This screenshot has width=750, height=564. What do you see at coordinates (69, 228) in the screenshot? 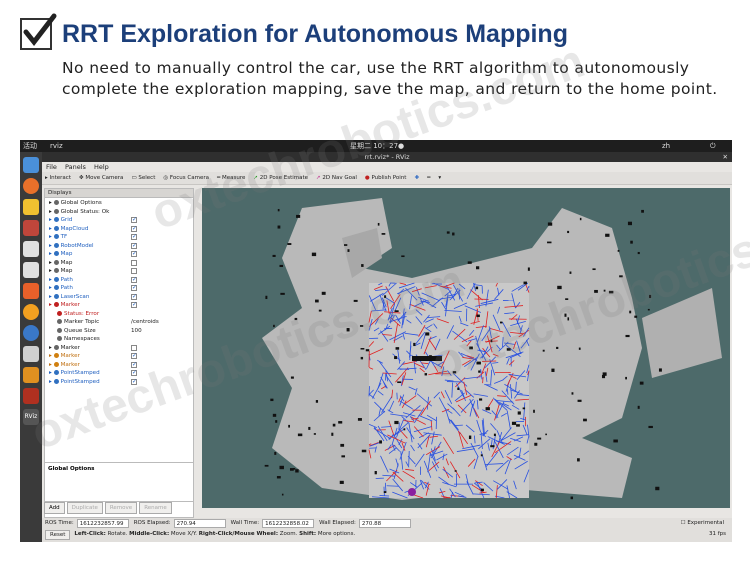
I see `display-row-label: ▸ MapCloud` at bounding box center [69, 228].